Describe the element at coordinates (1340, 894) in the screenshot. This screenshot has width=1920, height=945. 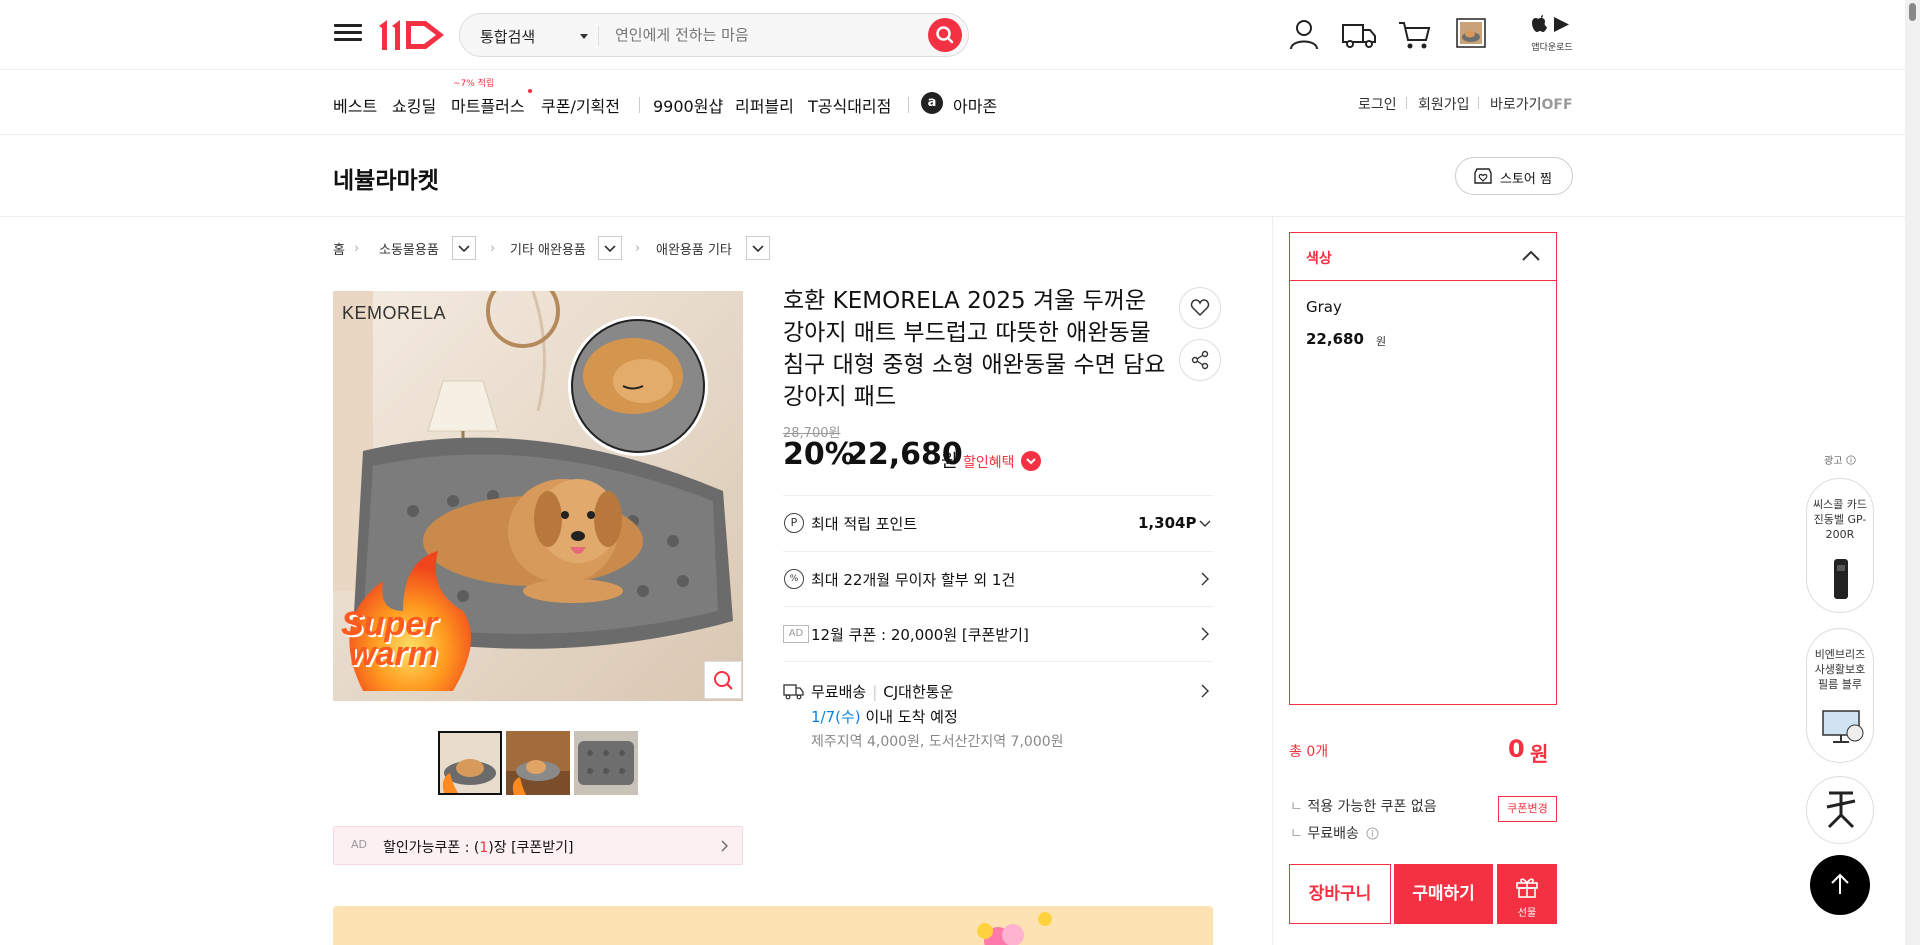
I see `add-to-cart-button: 장바구니` at that location.